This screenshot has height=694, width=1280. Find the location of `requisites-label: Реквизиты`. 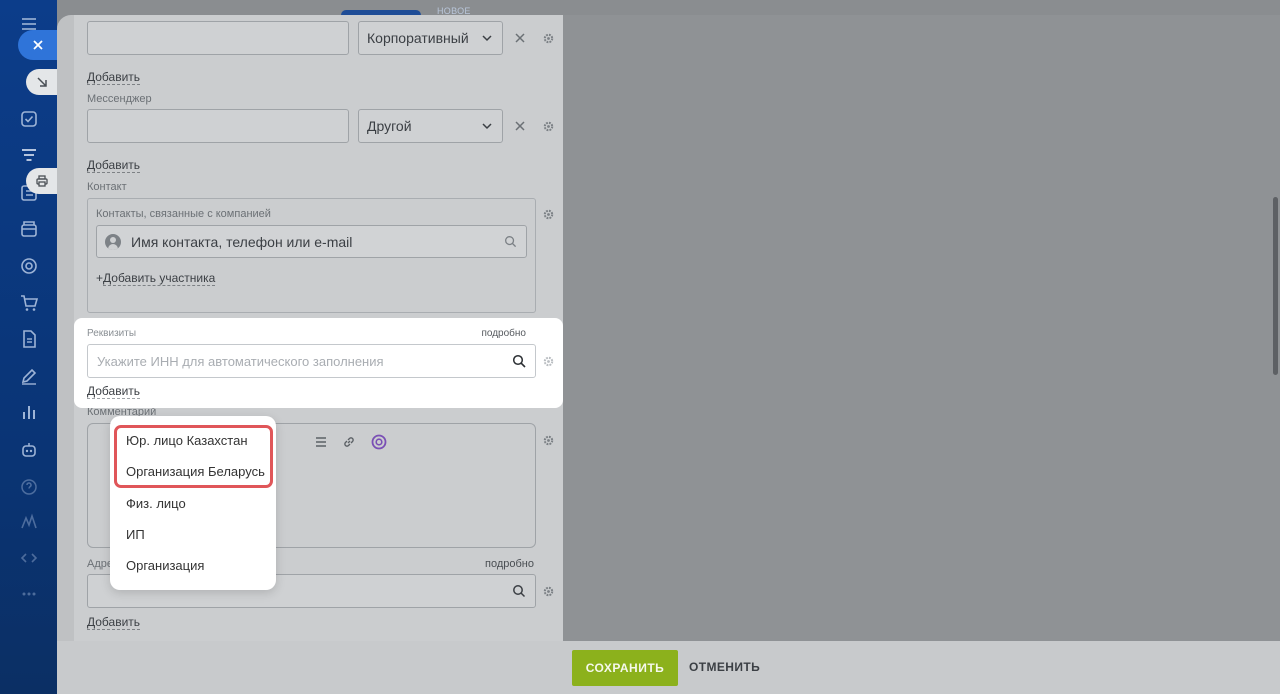

requisites-label: Реквизиты is located at coordinates (112, 333).